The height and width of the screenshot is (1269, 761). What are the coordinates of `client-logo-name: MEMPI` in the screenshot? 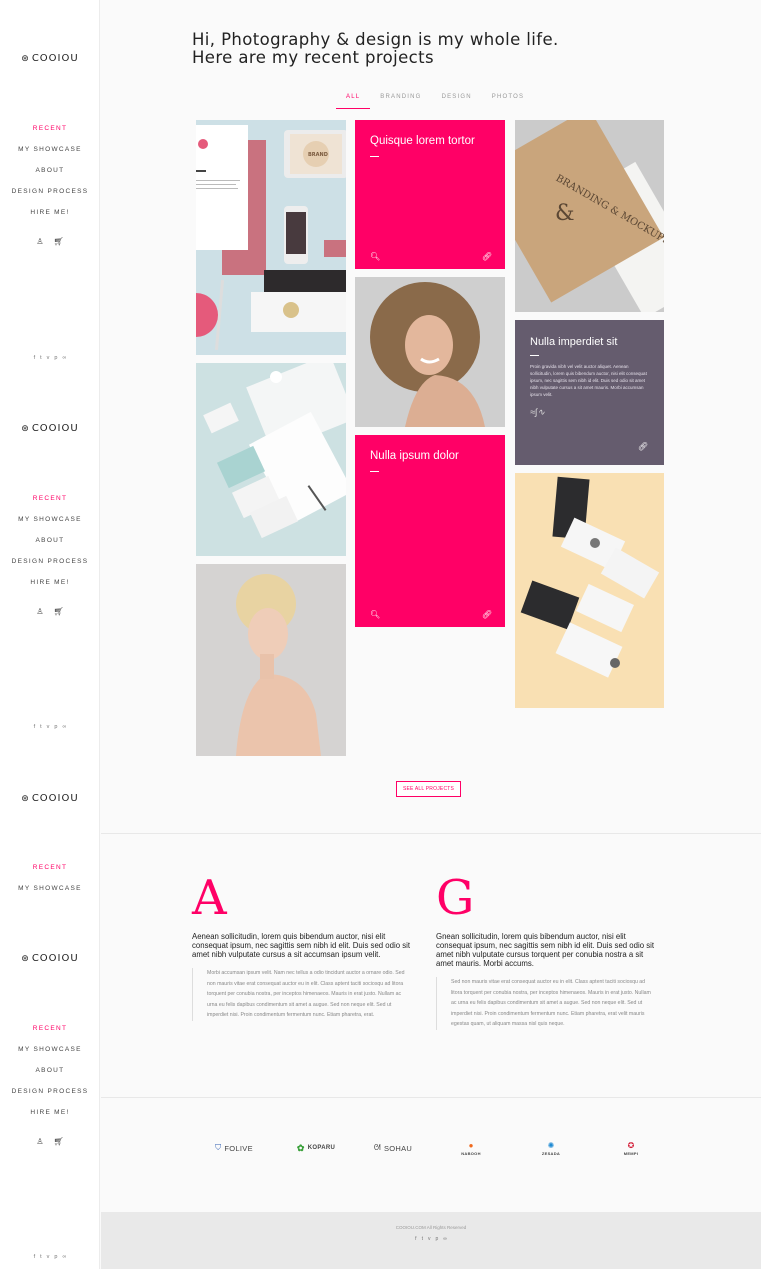 It's located at (631, 1153).